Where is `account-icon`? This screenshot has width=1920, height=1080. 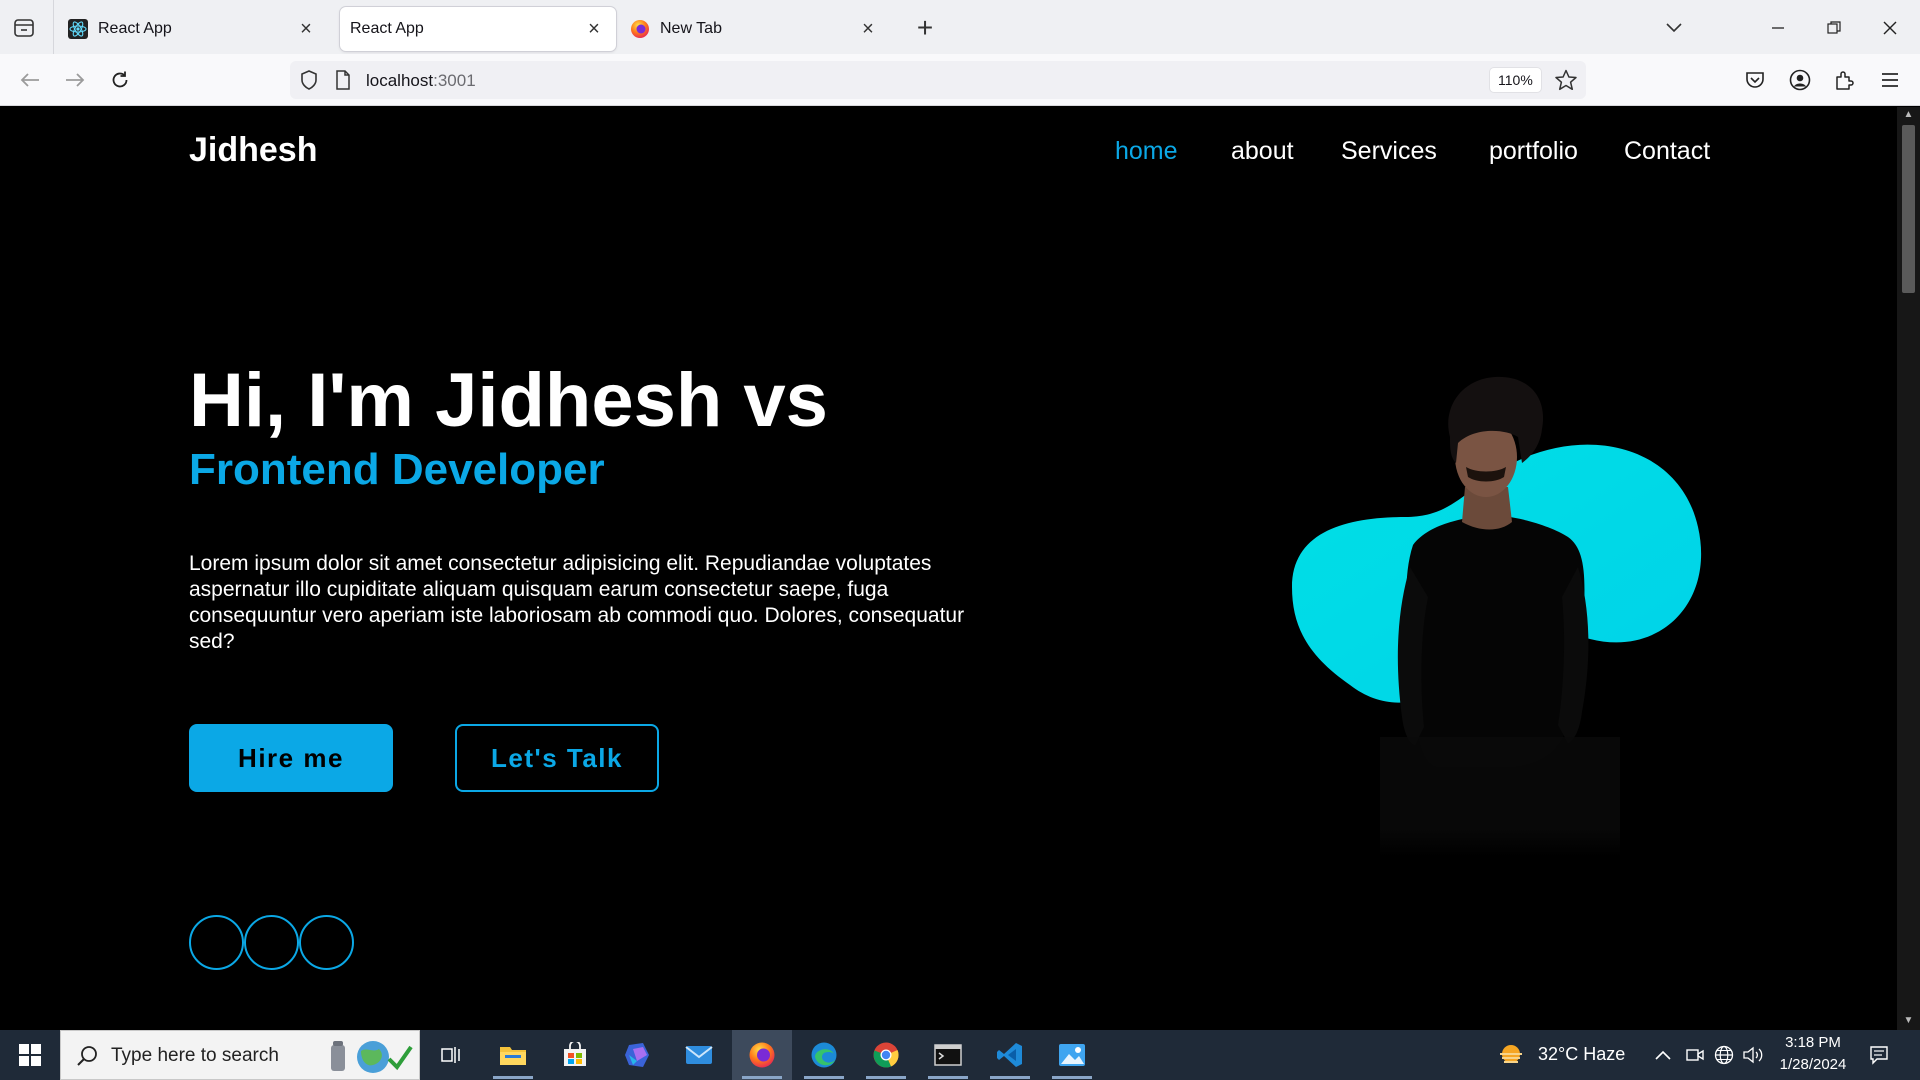 account-icon is located at coordinates (1800, 80).